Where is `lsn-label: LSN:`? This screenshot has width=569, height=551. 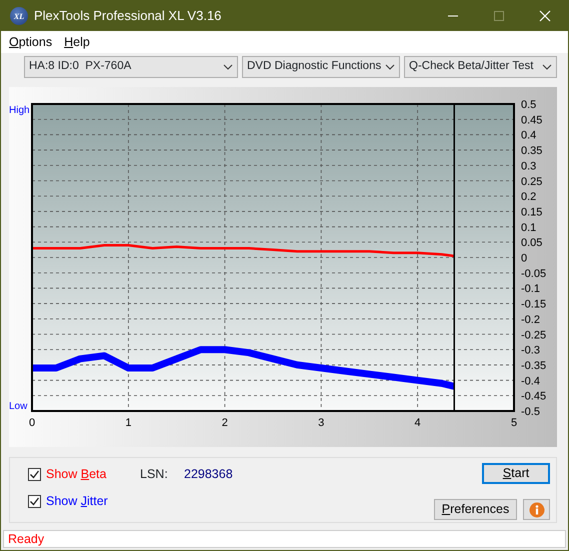 lsn-label: LSN: is located at coordinates (154, 474).